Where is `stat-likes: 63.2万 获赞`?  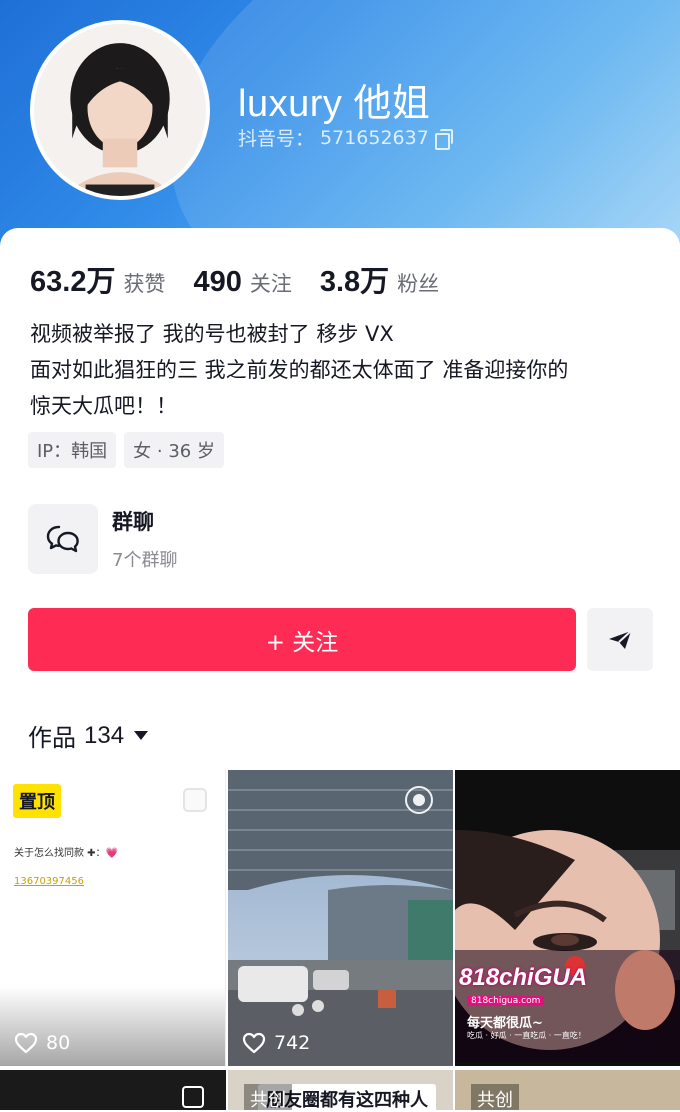
stat-likes: 63.2万 获赞 is located at coordinates (97, 279).